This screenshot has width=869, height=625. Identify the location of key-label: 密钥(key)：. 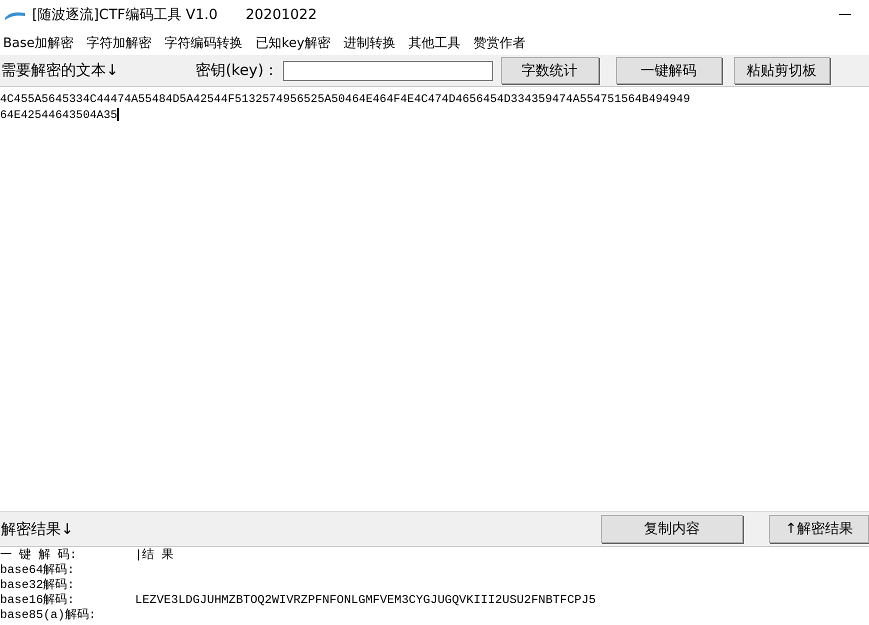
(237, 70).